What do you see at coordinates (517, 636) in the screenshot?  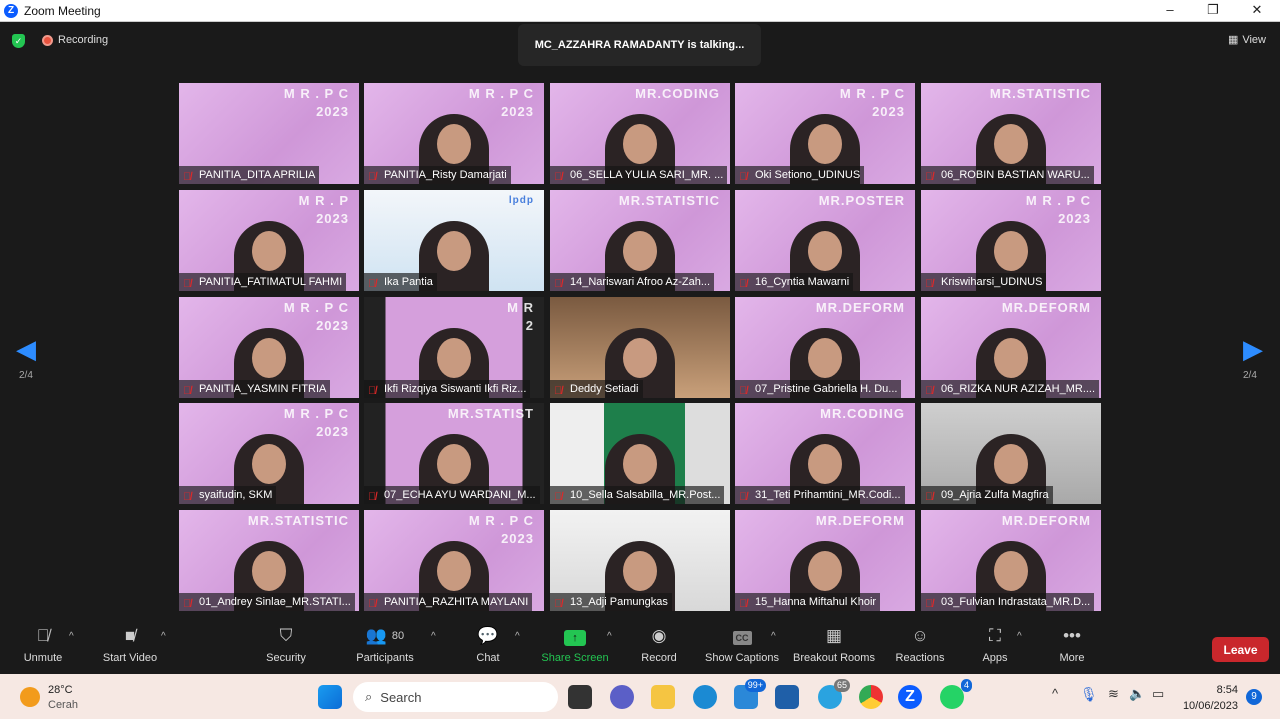 I see `chat-options-caret: ^` at bounding box center [517, 636].